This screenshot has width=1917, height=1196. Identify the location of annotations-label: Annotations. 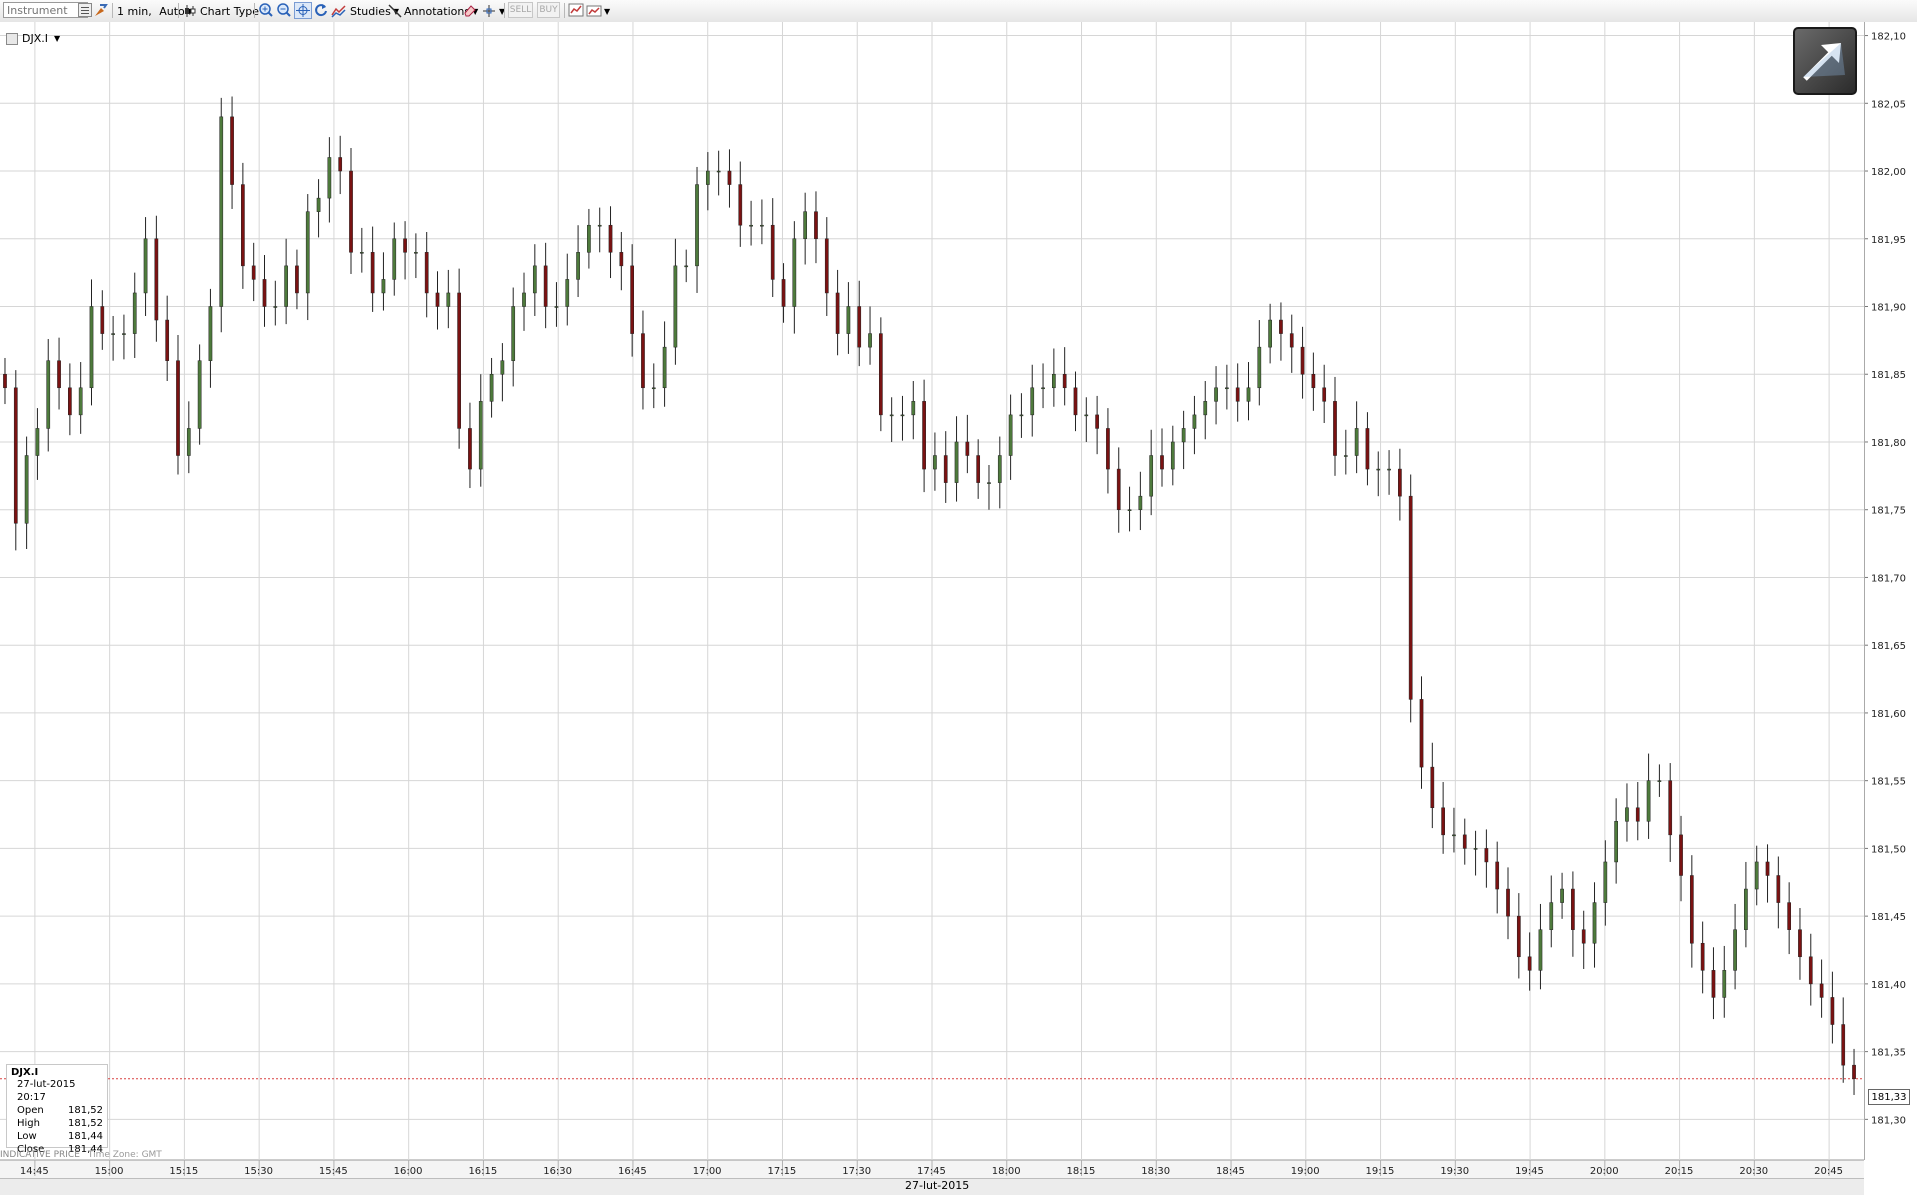
(437, 11).